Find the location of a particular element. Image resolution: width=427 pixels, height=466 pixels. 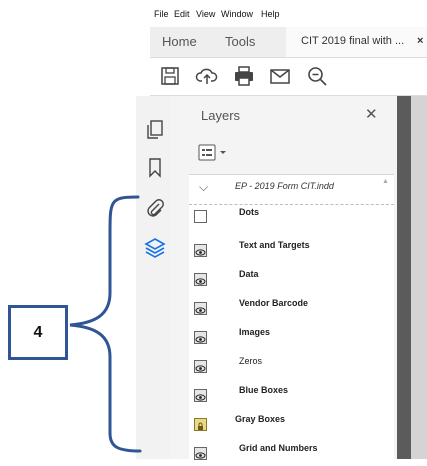

menu-view: View is located at coordinates (205, 14).